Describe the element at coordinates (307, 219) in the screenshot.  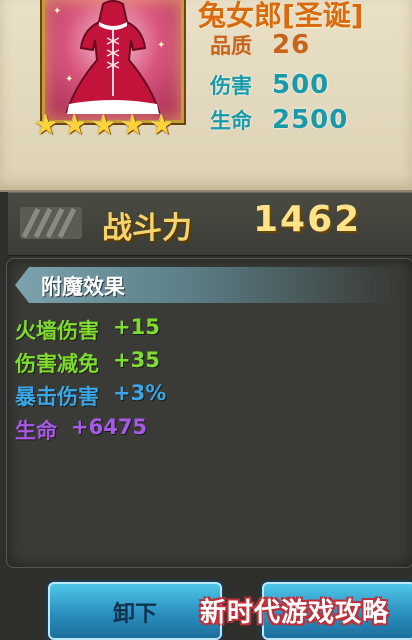
I see `power-value: 1462` at that location.